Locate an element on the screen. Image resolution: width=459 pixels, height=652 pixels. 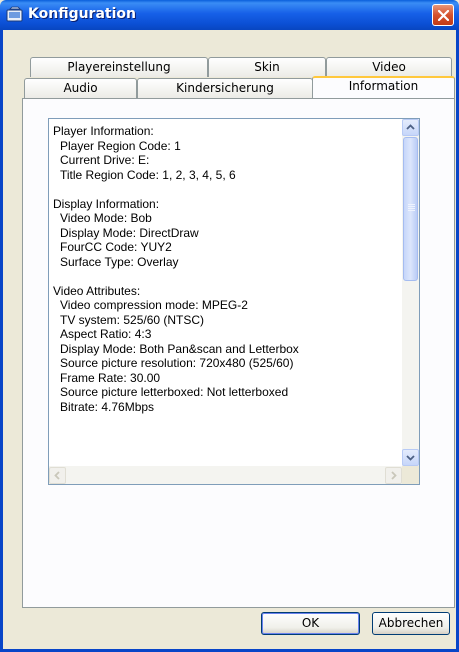
scroll-up-button is located at coordinates (410, 127).